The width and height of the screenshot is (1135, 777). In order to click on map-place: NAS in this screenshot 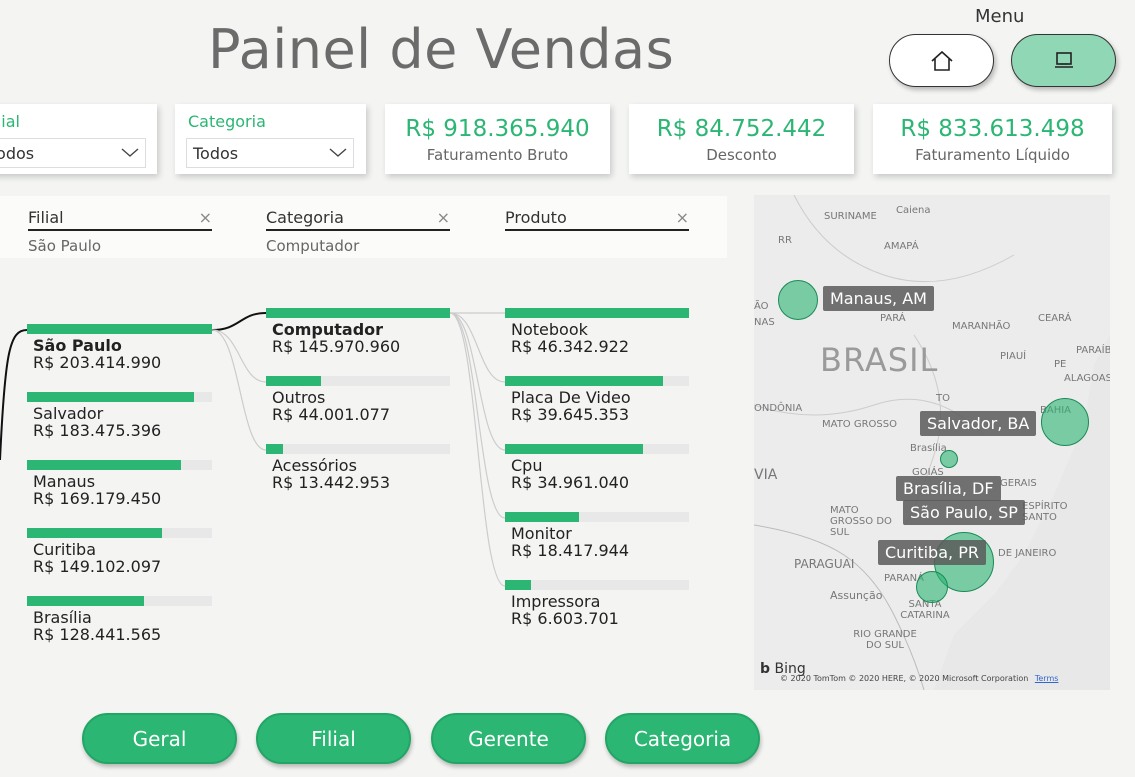, I will do `click(764, 322)`.